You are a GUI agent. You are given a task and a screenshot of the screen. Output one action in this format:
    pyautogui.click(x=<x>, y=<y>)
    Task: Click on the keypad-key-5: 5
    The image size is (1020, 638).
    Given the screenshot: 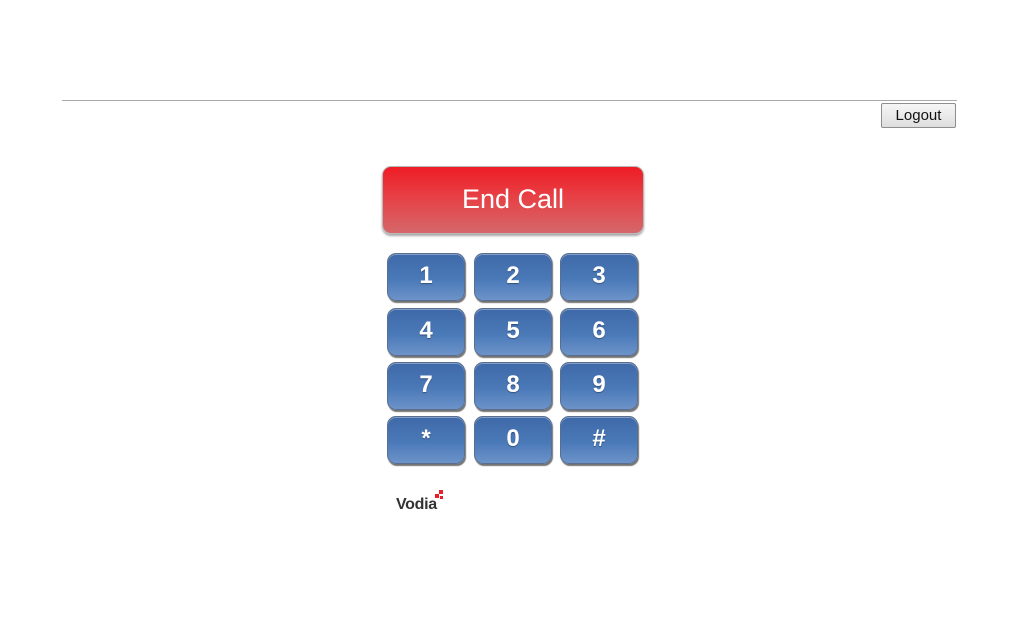 What is the action you would take?
    pyautogui.click(x=513, y=332)
    